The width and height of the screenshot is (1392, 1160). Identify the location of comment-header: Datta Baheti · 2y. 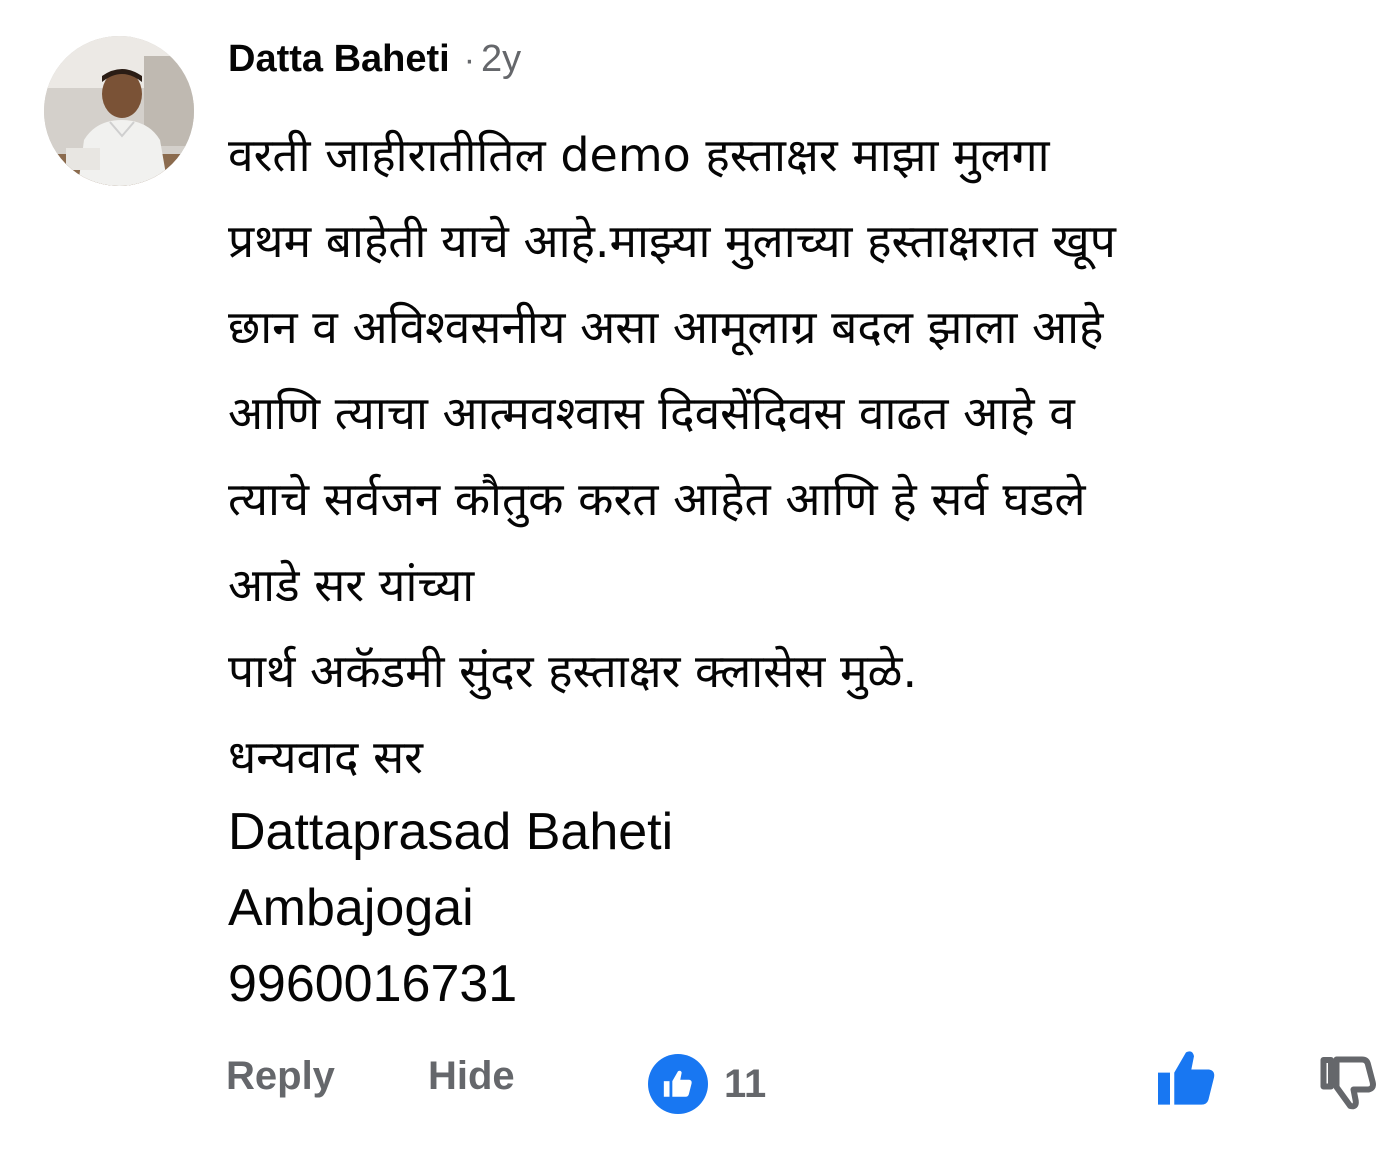
(374, 63).